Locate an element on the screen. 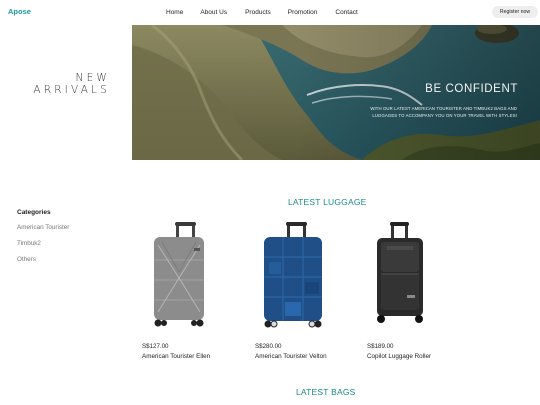 The image size is (540, 405). category-american-tourister: American Tourister is located at coordinates (43, 227).